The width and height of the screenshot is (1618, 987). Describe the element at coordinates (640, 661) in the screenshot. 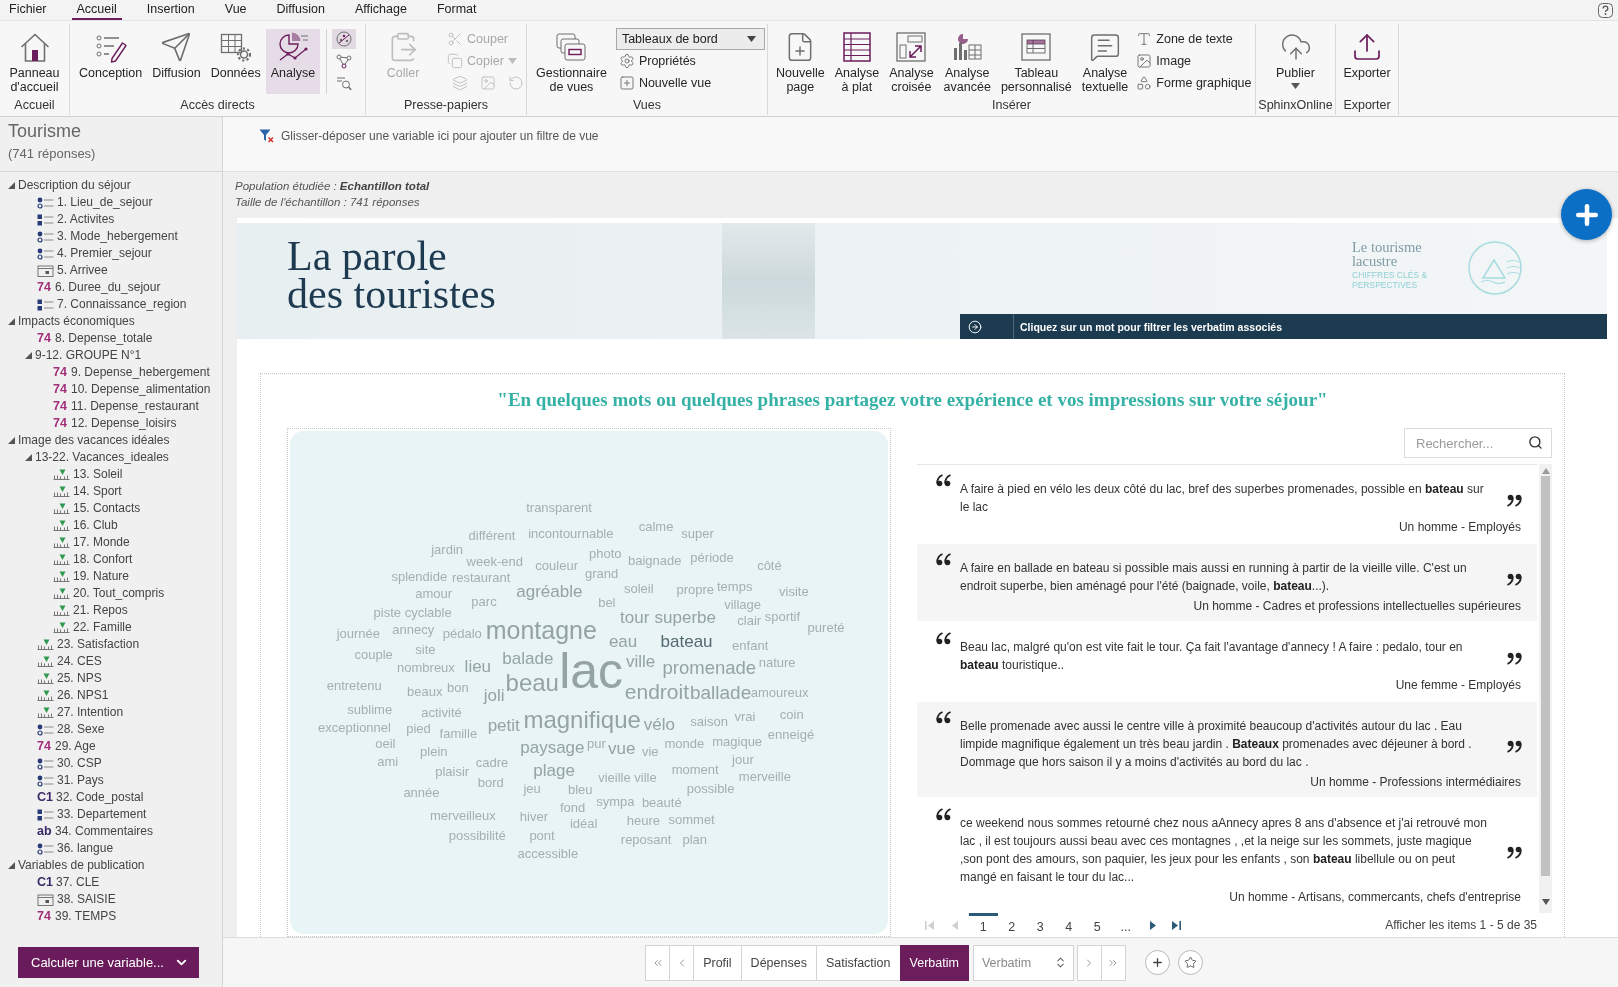

I see `cloud-word: ville` at that location.